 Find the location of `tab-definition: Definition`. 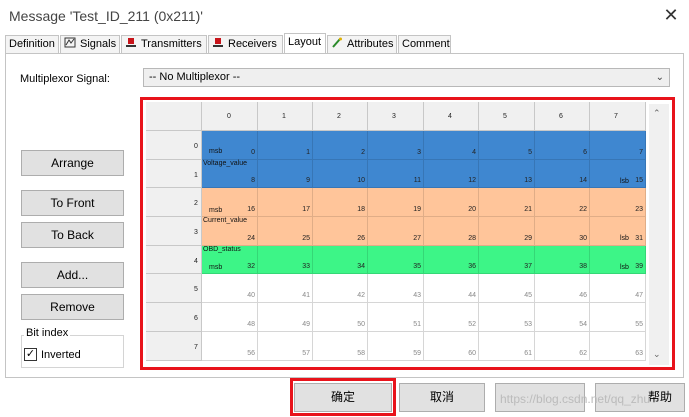

tab-definition: Definition is located at coordinates (32, 44).